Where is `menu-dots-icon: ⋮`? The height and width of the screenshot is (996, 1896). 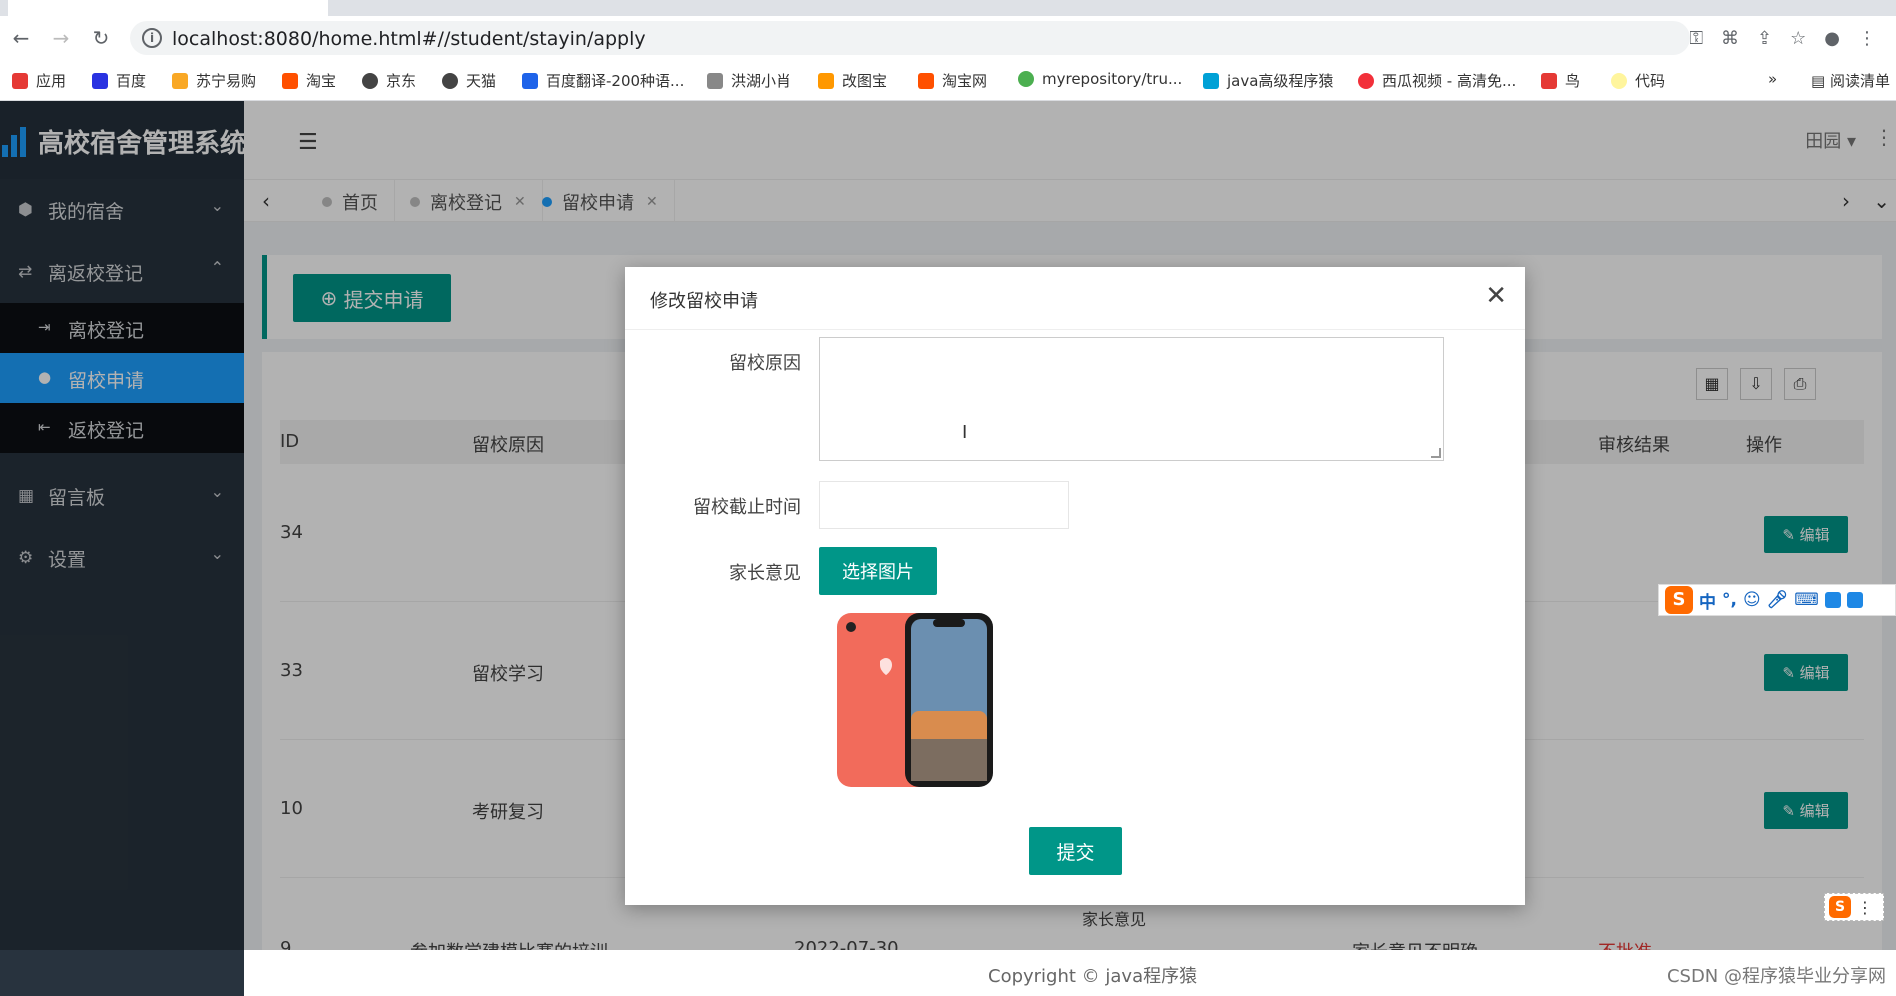 menu-dots-icon: ⋮ is located at coordinates (1867, 38).